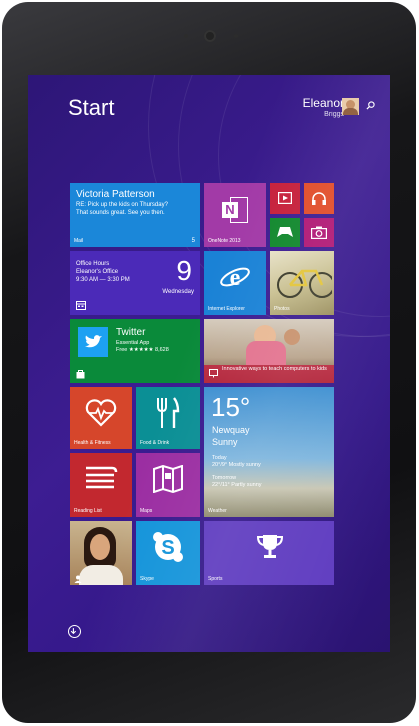  What do you see at coordinates (186, 36) in the screenshot?
I see `front-sensor` at bounding box center [186, 36].